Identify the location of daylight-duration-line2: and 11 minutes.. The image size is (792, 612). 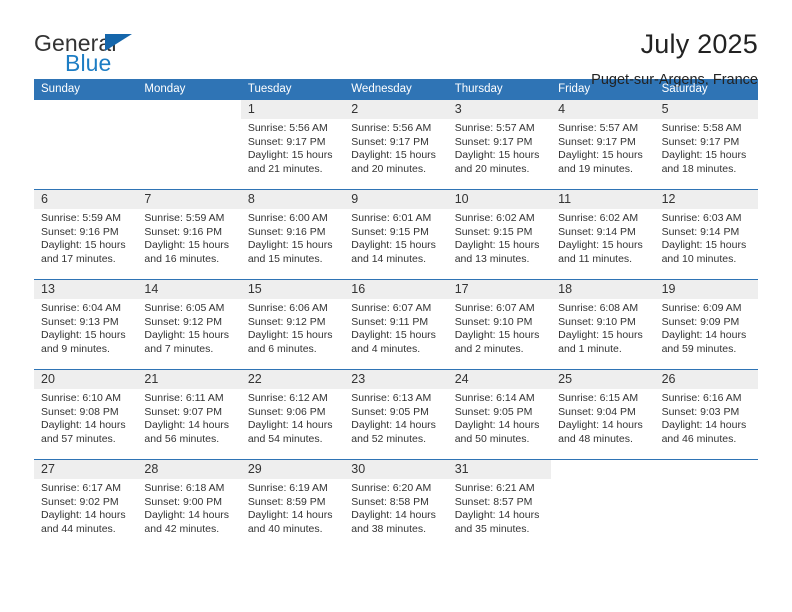
(595, 258).